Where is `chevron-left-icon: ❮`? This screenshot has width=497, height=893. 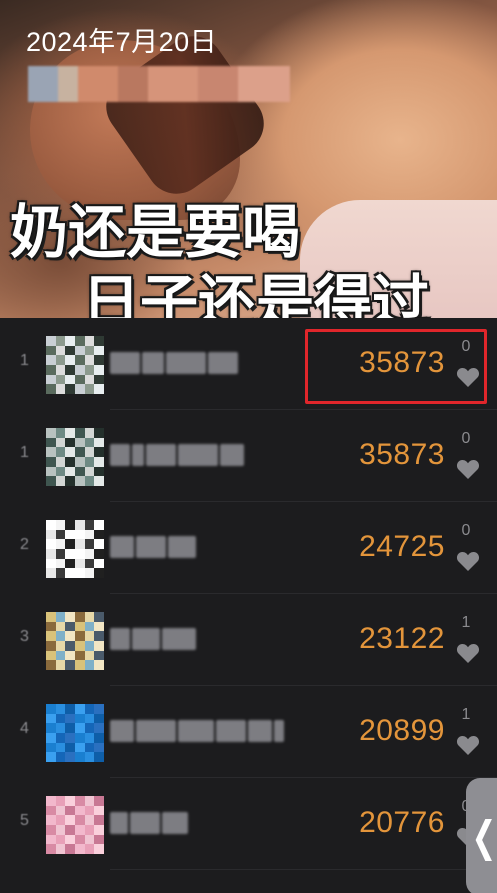
chevron-left-icon: ❮ is located at coordinates (484, 837).